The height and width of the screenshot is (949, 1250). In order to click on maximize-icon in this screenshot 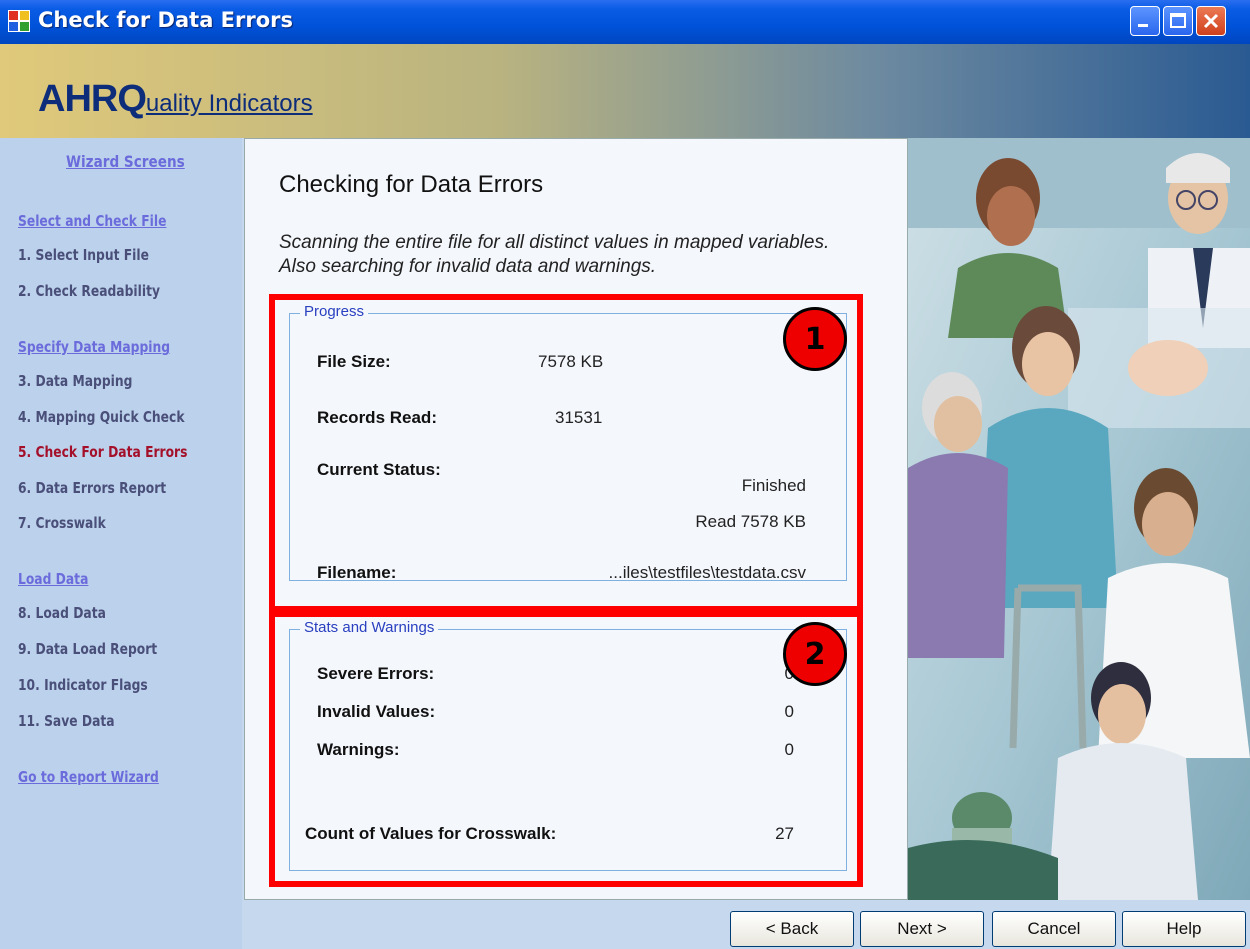, I will do `click(1178, 20)`.